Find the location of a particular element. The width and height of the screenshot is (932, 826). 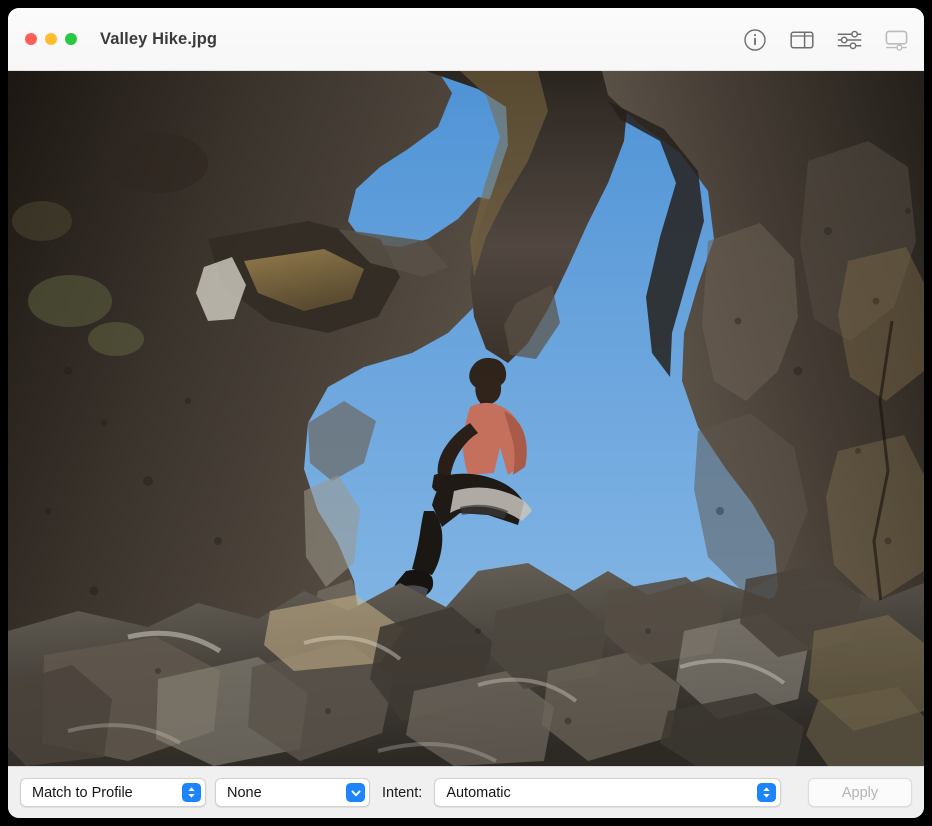

traffic-lights is located at coordinates (51, 39).